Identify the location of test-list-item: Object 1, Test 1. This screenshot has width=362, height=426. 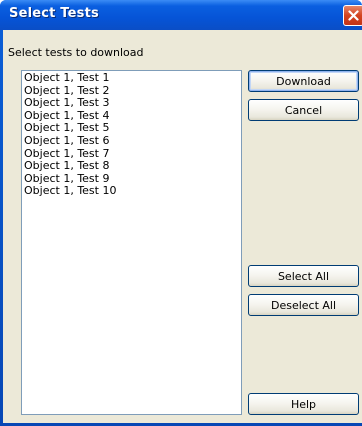
(131, 78).